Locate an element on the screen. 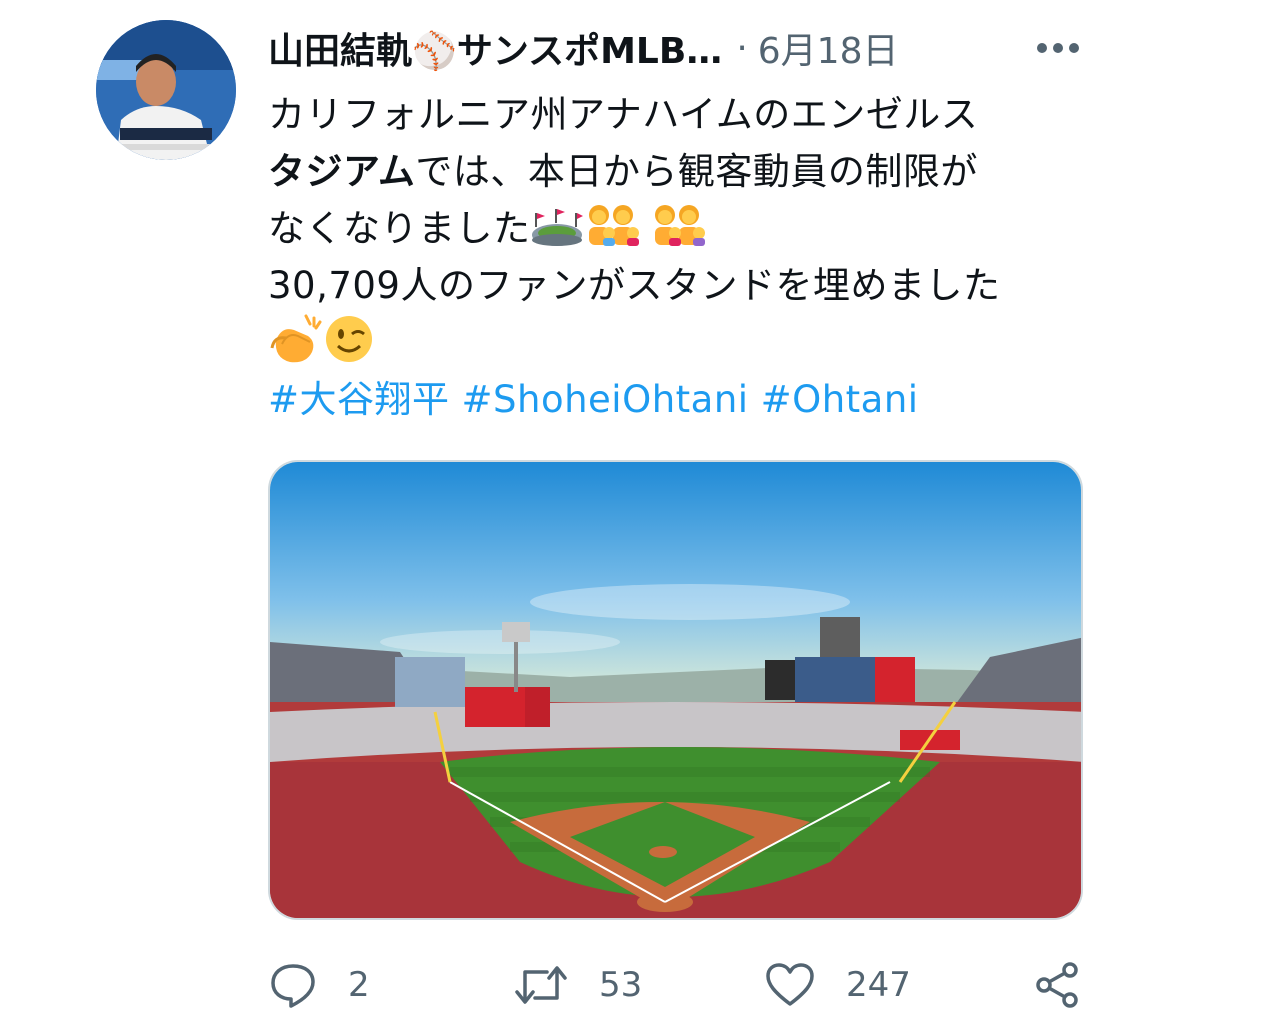  more-horizontal-icon is located at coordinates (1058, 48).